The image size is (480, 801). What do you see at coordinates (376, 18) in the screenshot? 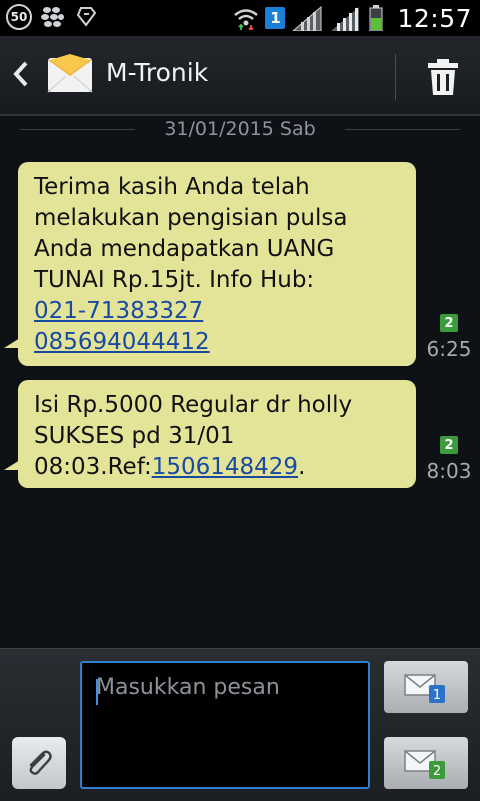
I see `battery-icon` at bounding box center [376, 18].